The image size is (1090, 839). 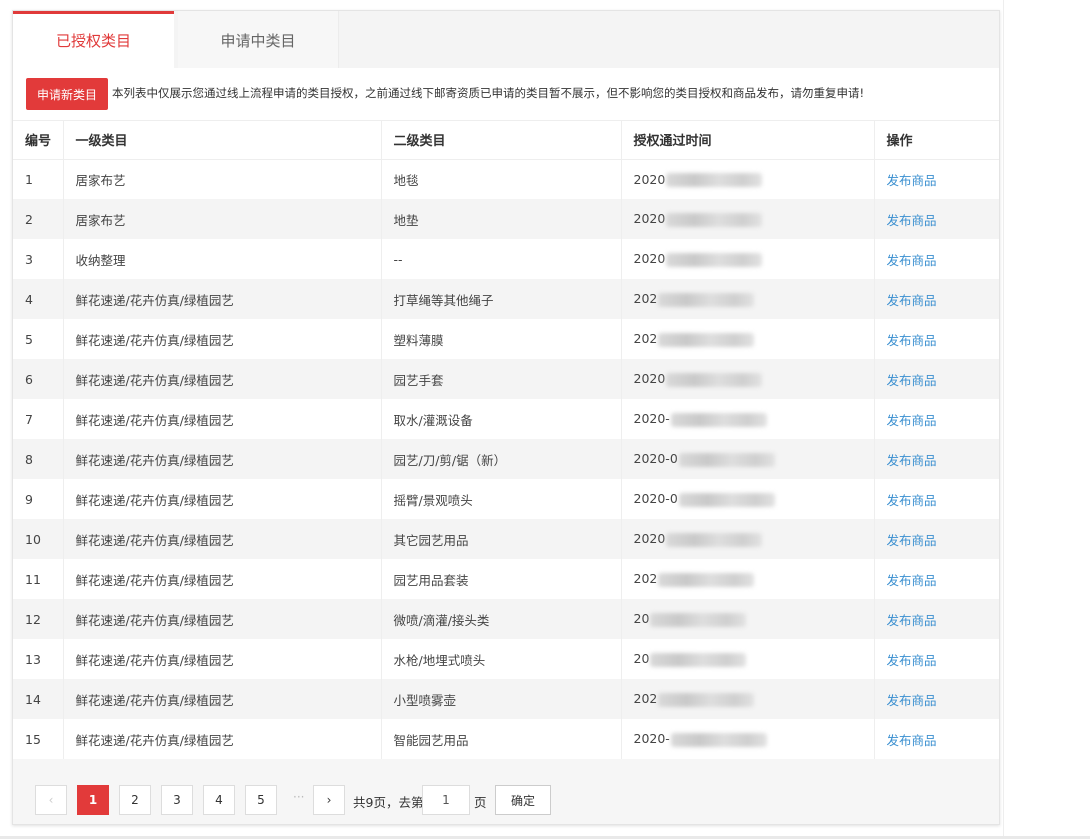 What do you see at coordinates (329, 800) in the screenshot?
I see `next-page-button: ›` at bounding box center [329, 800].